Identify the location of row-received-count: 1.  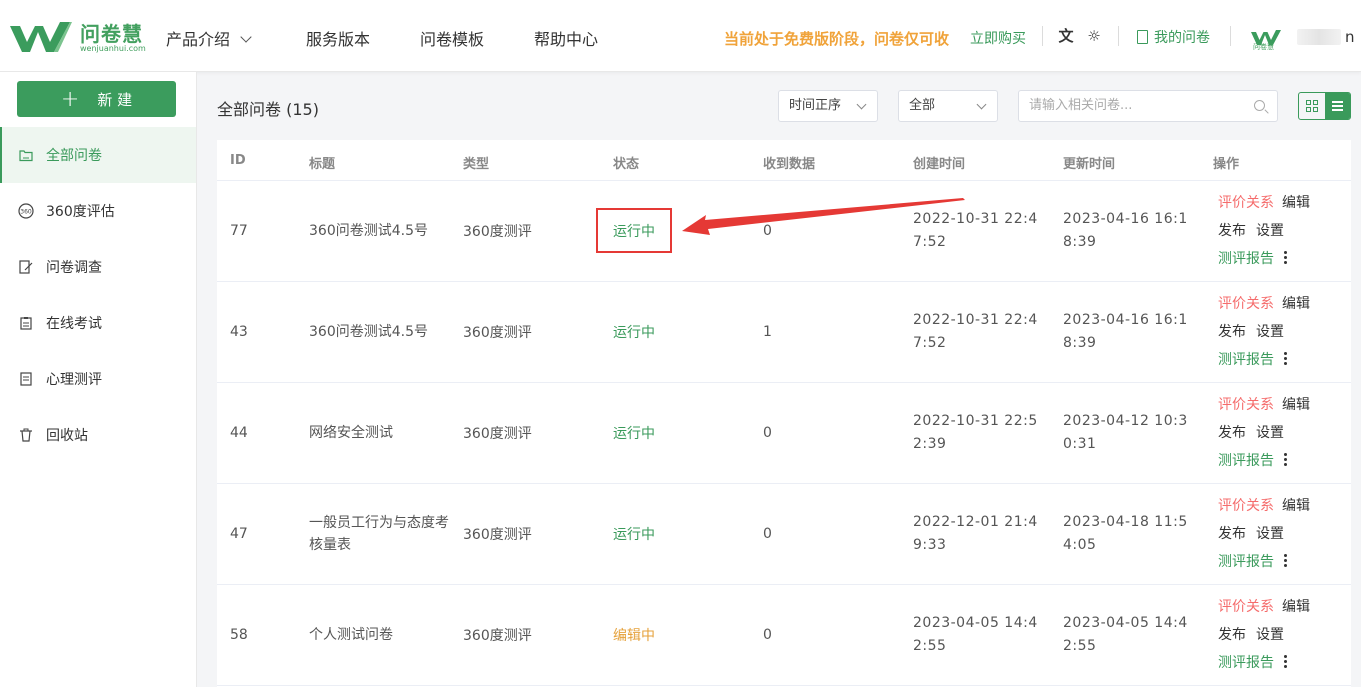
(767, 332).